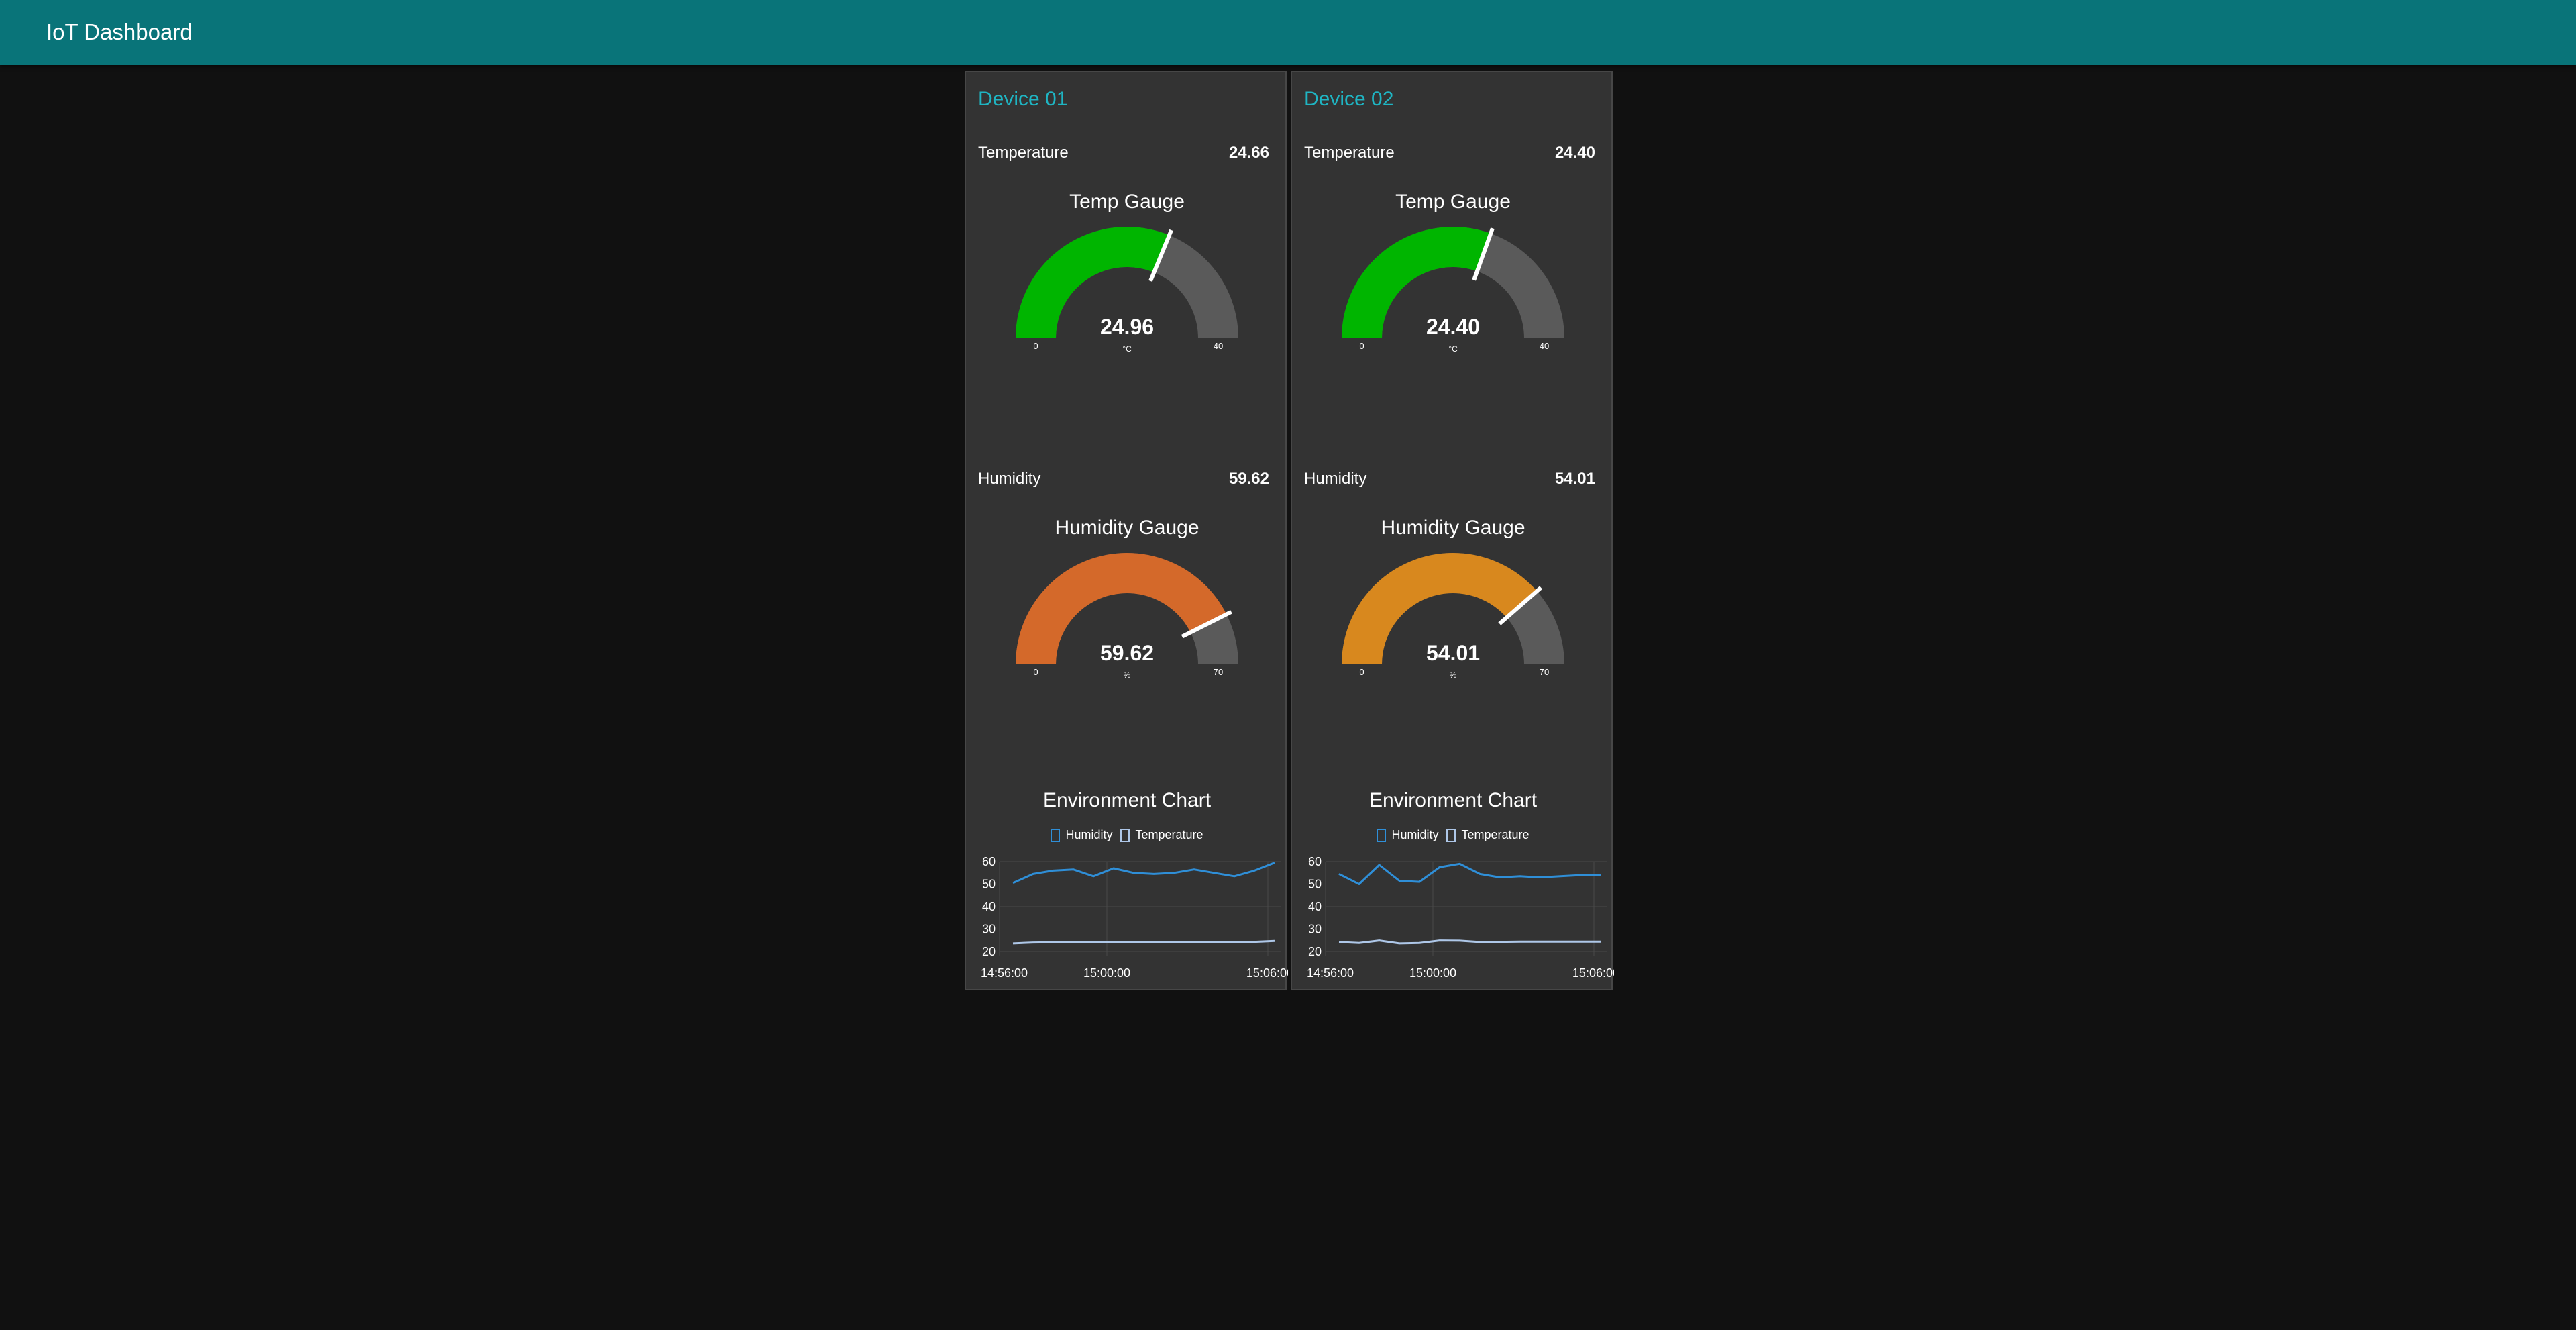  I want to click on gauge-value: 24.96, so click(1127, 327).